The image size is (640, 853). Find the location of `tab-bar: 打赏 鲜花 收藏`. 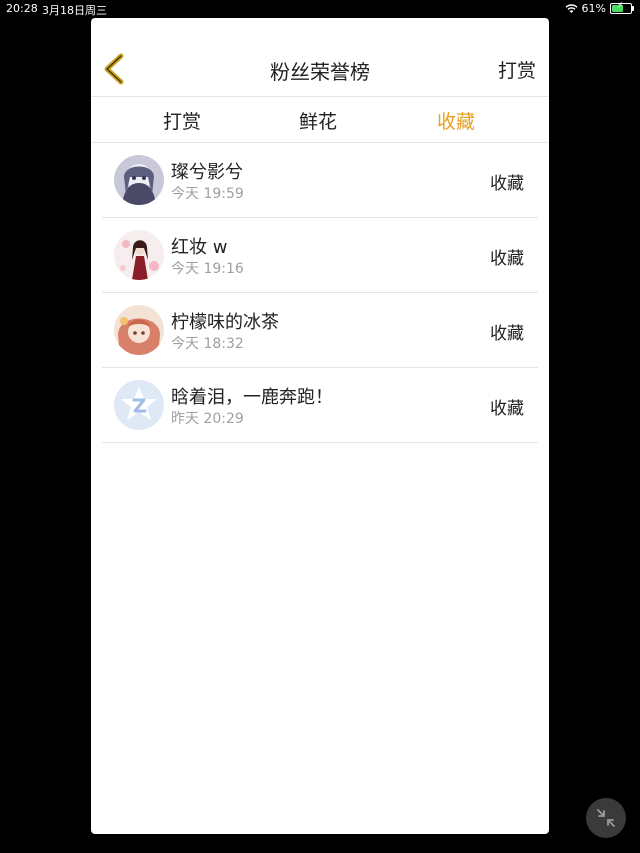

tab-bar: 打赏 鲜花 收藏 is located at coordinates (320, 120).